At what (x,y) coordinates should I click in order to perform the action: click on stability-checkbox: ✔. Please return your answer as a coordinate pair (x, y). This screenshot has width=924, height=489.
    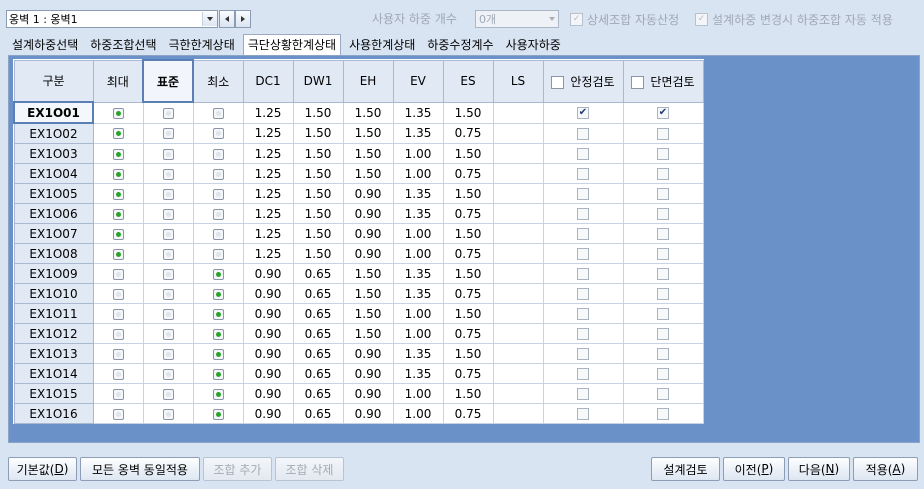
    Looking at the image, I should click on (583, 113).